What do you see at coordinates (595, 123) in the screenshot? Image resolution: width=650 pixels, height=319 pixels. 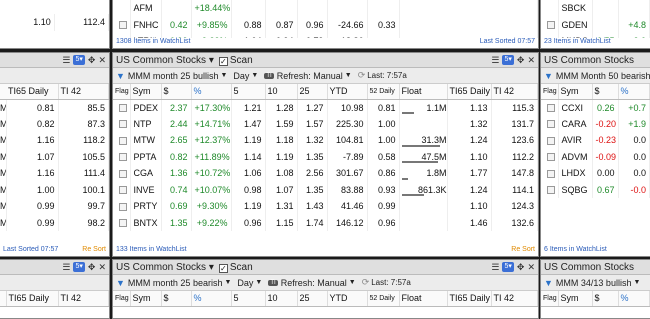 I see `table-row: CARA -0.20 +1.9` at bounding box center [595, 123].